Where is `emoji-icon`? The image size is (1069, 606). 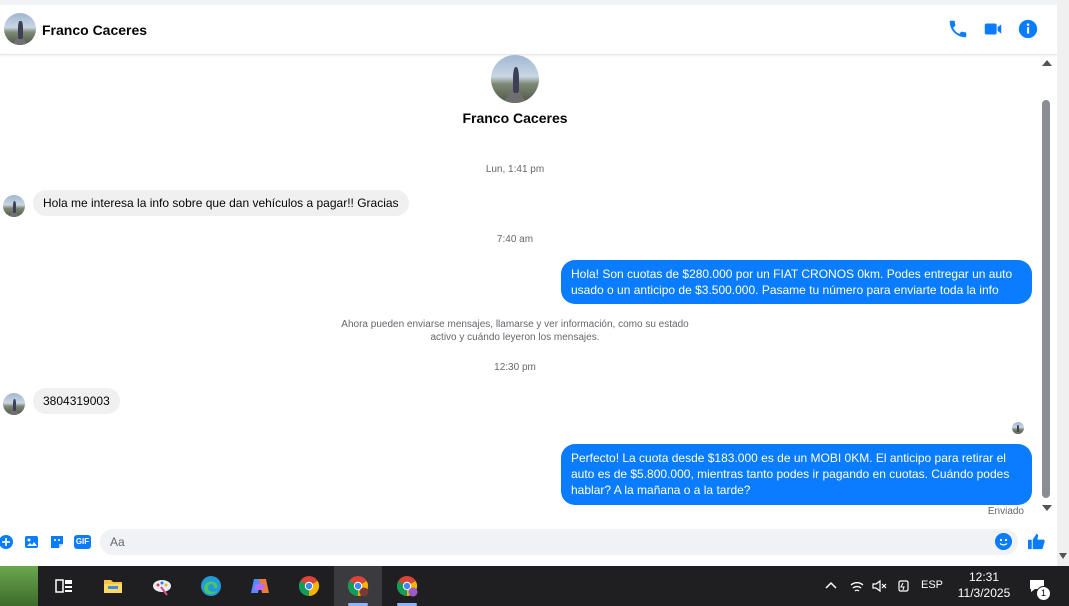
emoji-icon is located at coordinates (1003, 541).